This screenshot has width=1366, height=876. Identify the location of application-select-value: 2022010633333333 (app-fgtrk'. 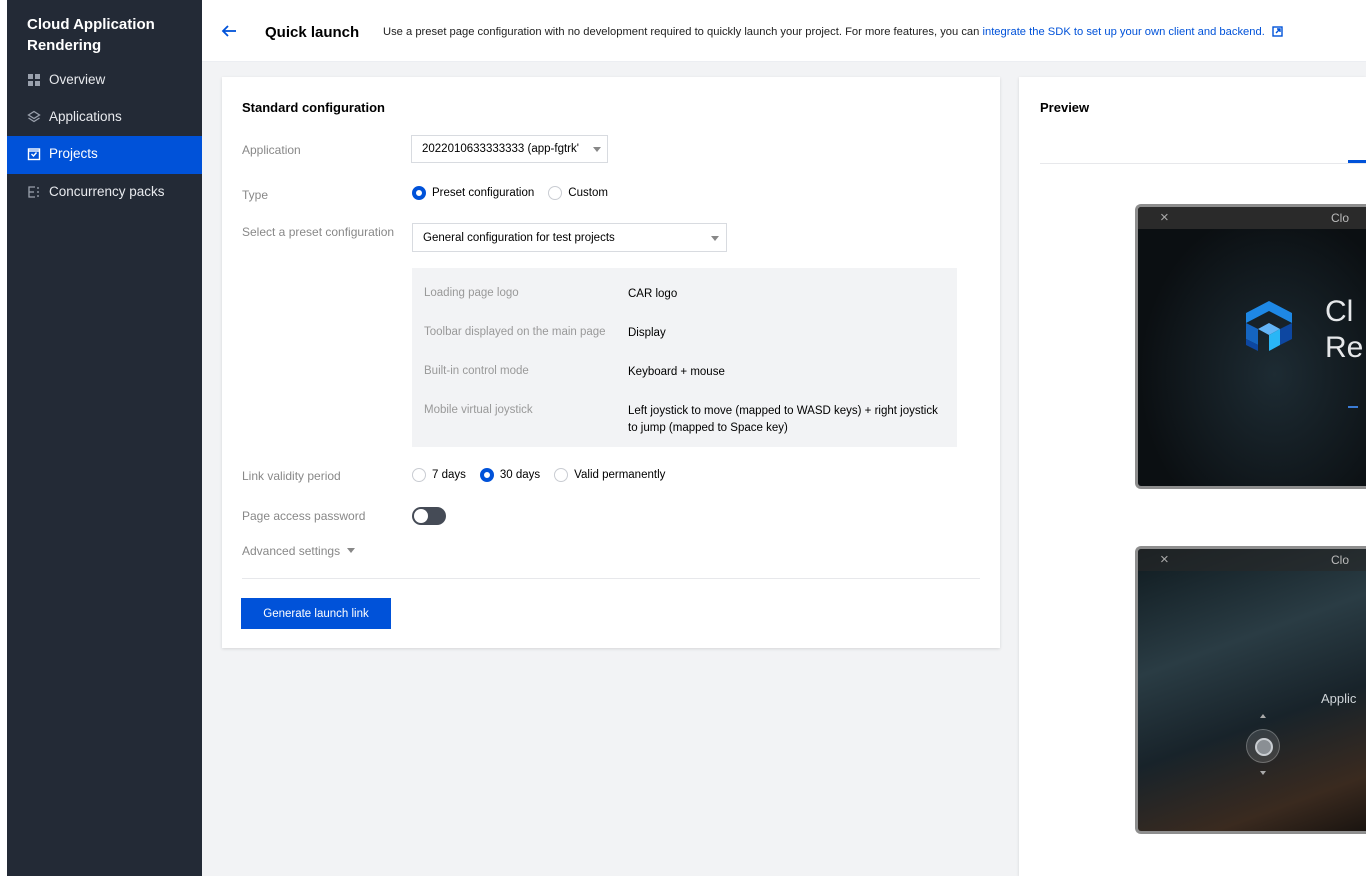
(500, 149).